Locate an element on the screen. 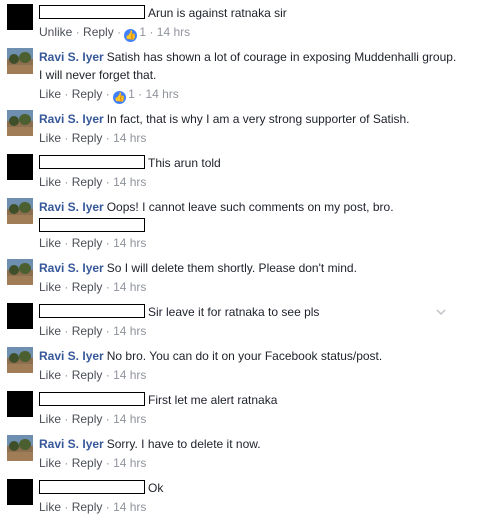  comment-body: Arun is against ratnaka sir is located at coordinates (249, 13).